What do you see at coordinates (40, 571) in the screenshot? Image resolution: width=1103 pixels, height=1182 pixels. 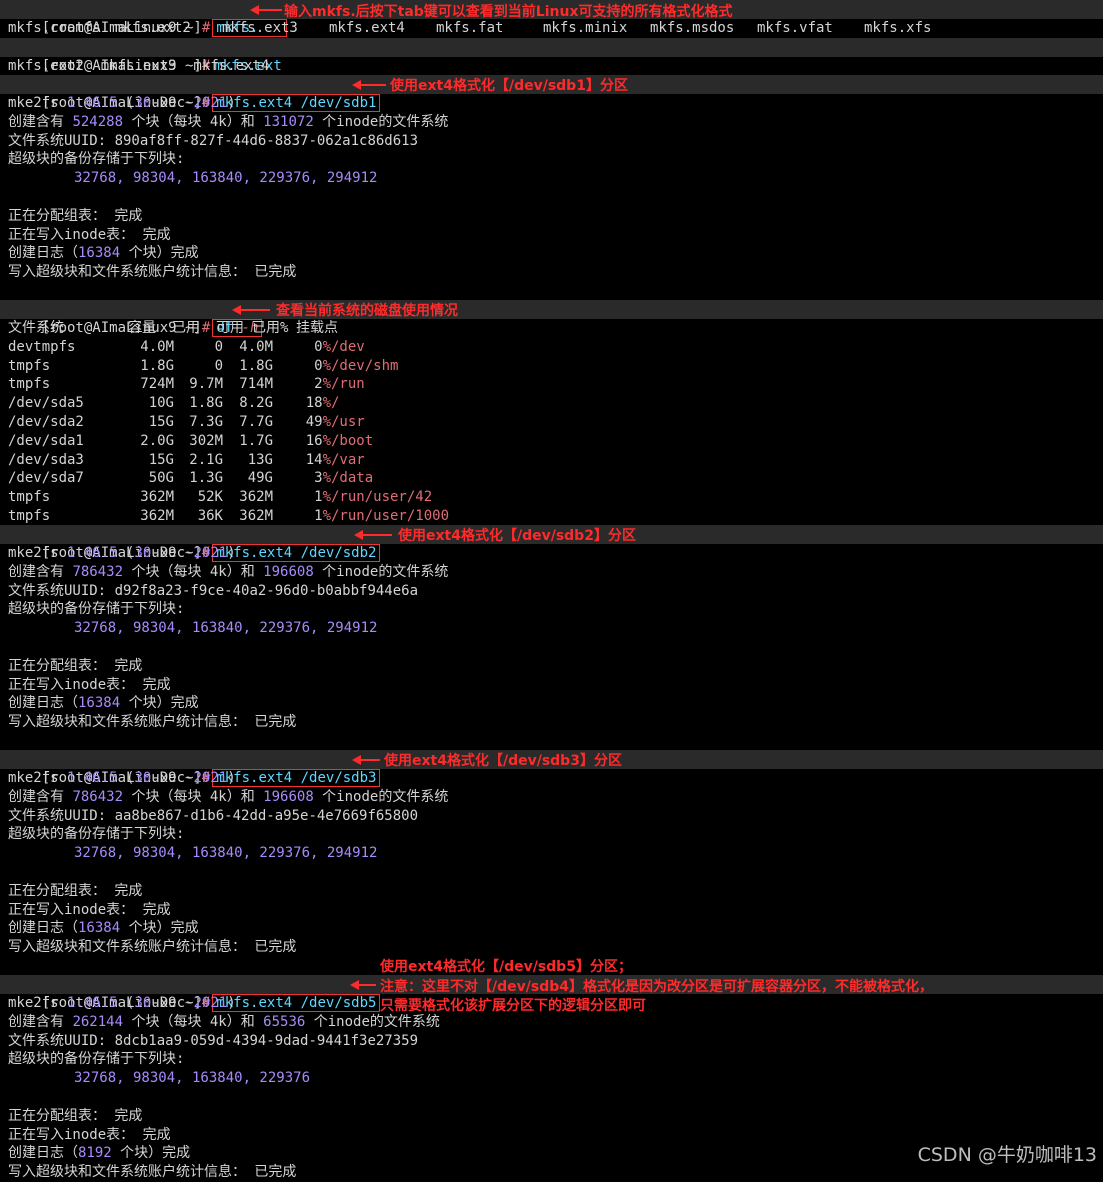 I see `create-label: 创建含有` at bounding box center [40, 571].